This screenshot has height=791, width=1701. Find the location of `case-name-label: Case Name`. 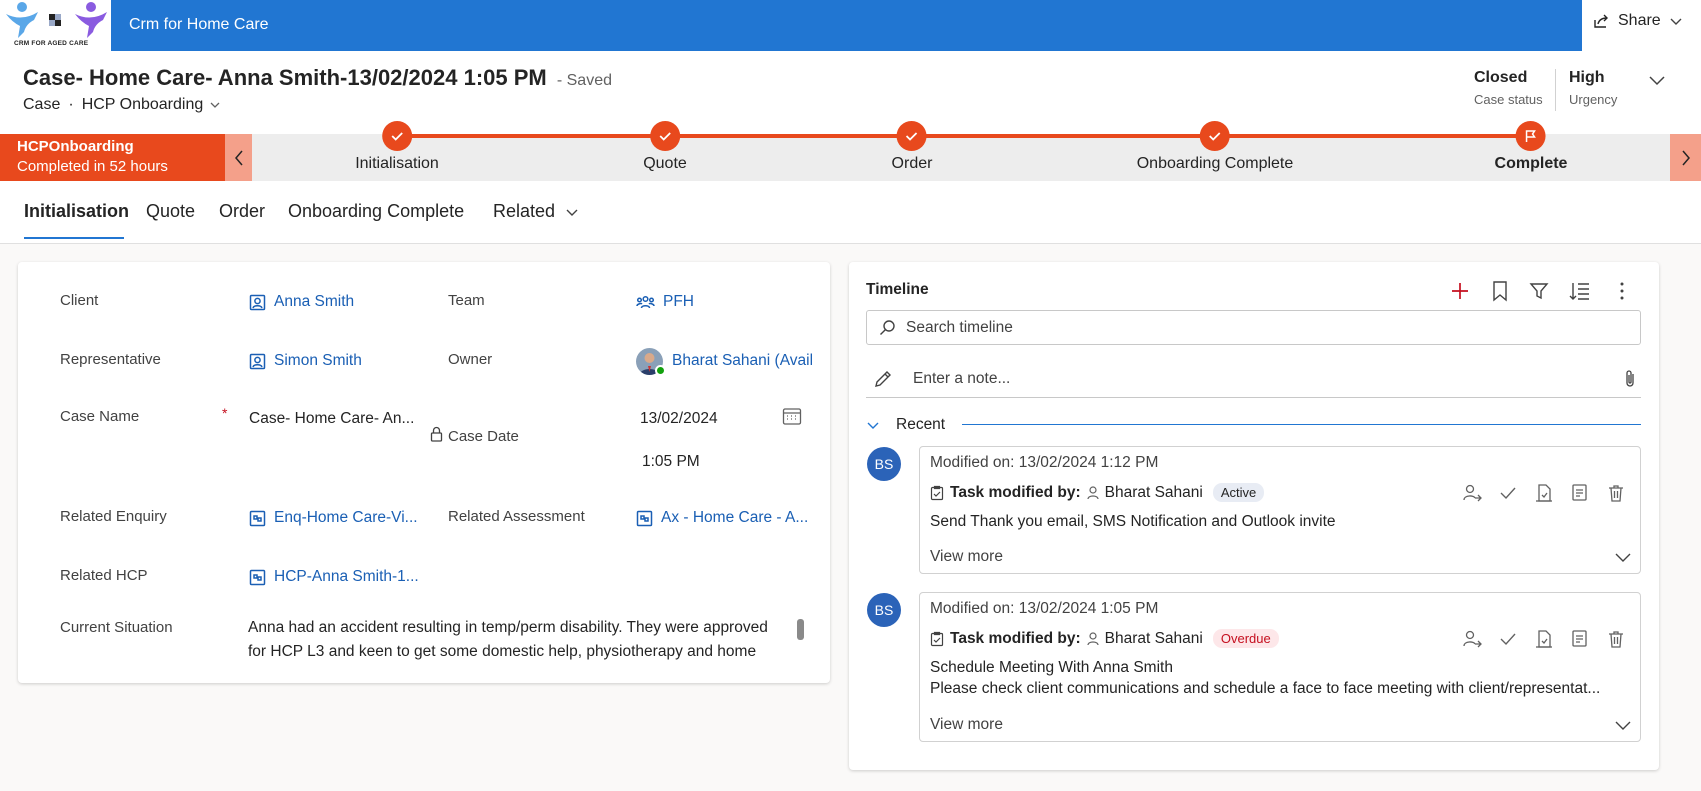

case-name-label: Case Name is located at coordinates (100, 416).